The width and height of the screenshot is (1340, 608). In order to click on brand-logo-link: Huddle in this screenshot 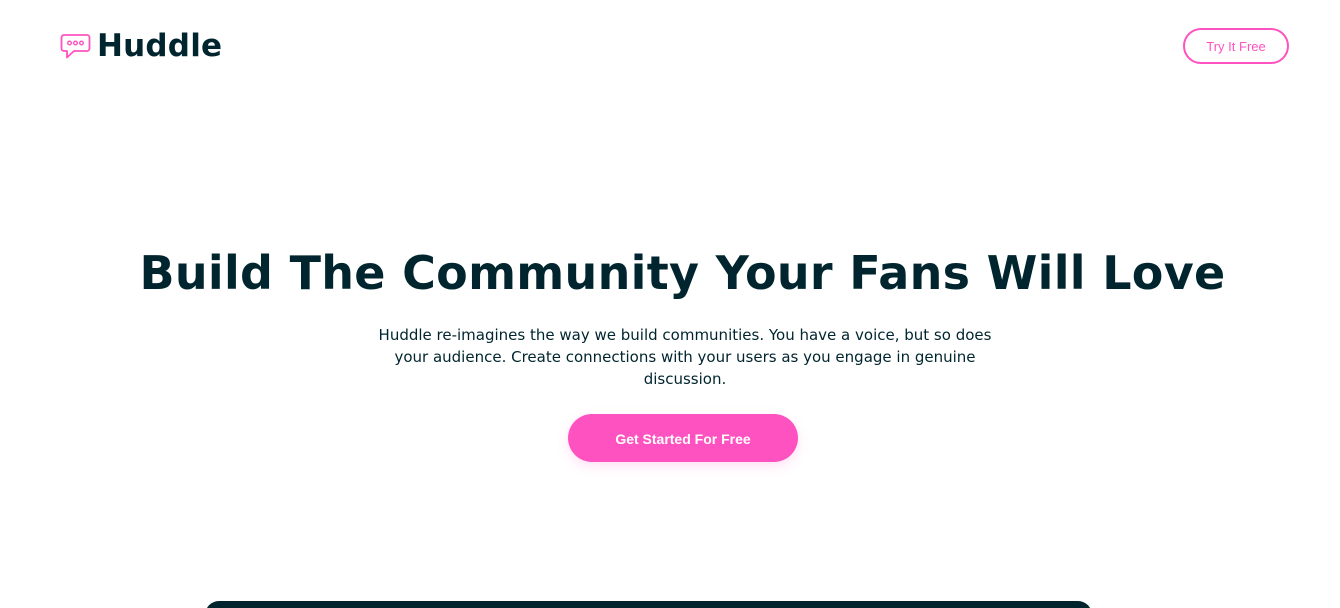, I will do `click(141, 46)`.